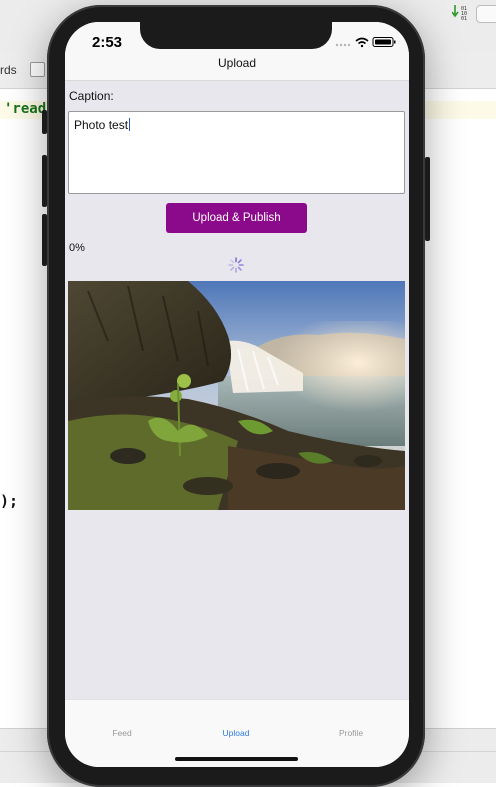  What do you see at coordinates (351, 733) in the screenshot?
I see `tab-profile: Profile` at bounding box center [351, 733].